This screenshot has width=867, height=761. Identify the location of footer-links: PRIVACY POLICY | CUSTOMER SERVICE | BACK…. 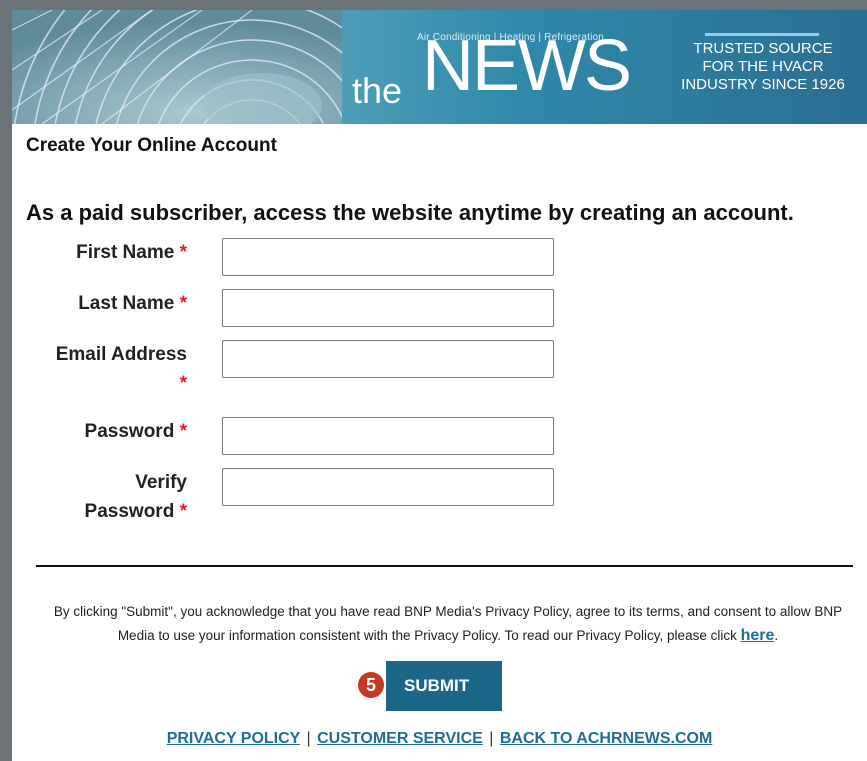
(439, 739).